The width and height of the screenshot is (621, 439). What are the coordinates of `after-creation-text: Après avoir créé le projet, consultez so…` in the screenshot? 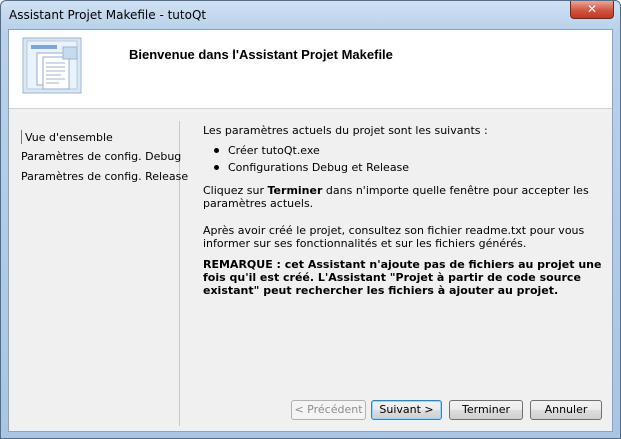 It's located at (394, 237).